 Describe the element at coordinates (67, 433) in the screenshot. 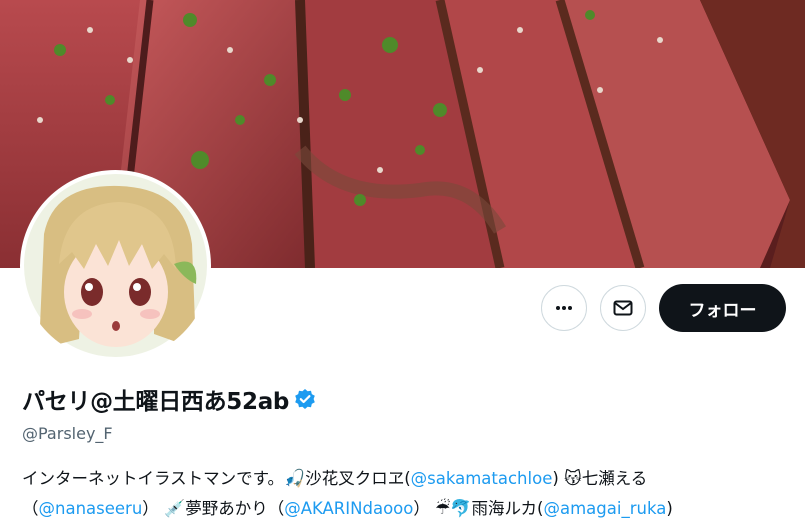

I see `user-handle: @Parsley_F` at that location.